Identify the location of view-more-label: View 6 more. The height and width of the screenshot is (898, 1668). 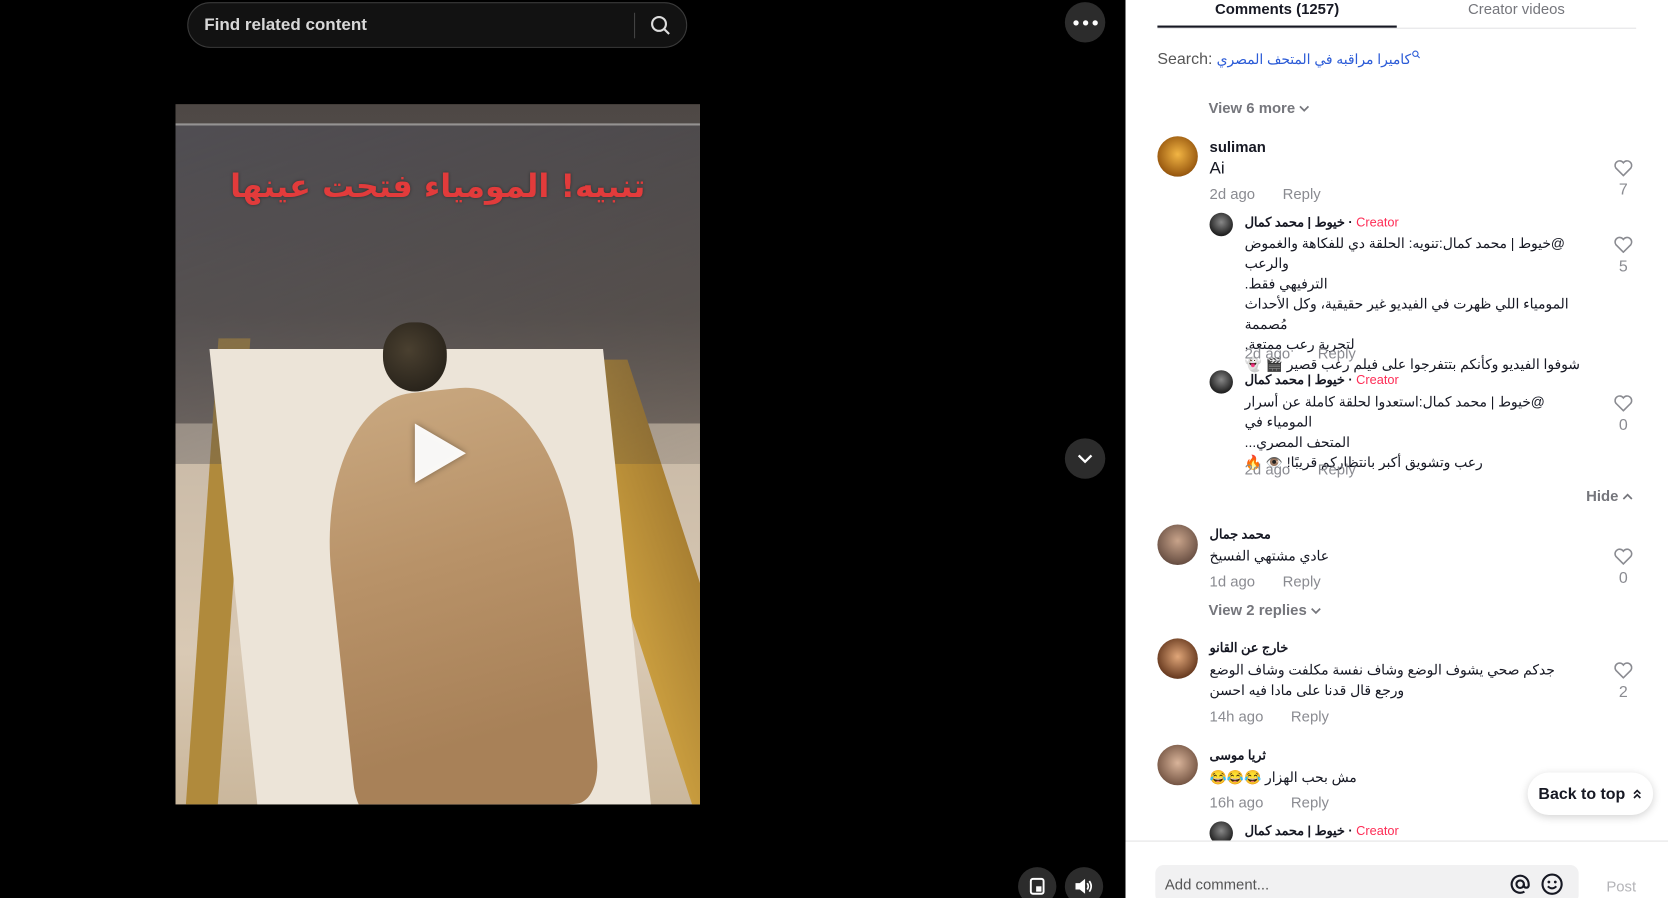
(1252, 107).